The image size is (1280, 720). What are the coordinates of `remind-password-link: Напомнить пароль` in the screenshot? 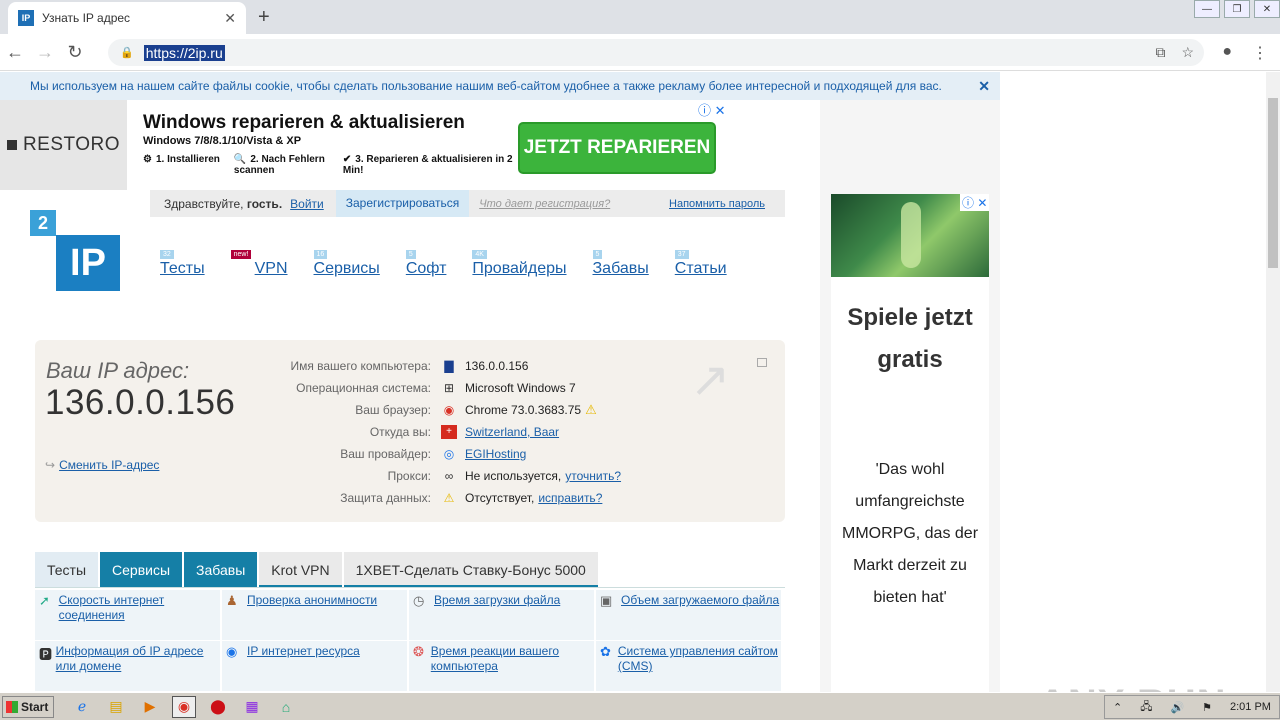 It's located at (717, 204).